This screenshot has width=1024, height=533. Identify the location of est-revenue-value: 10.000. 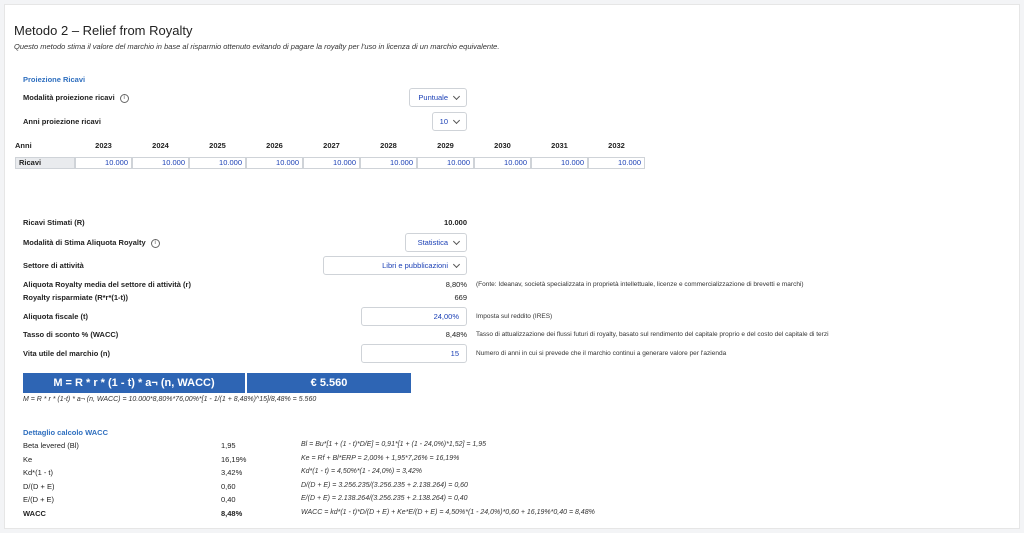
(455, 222).